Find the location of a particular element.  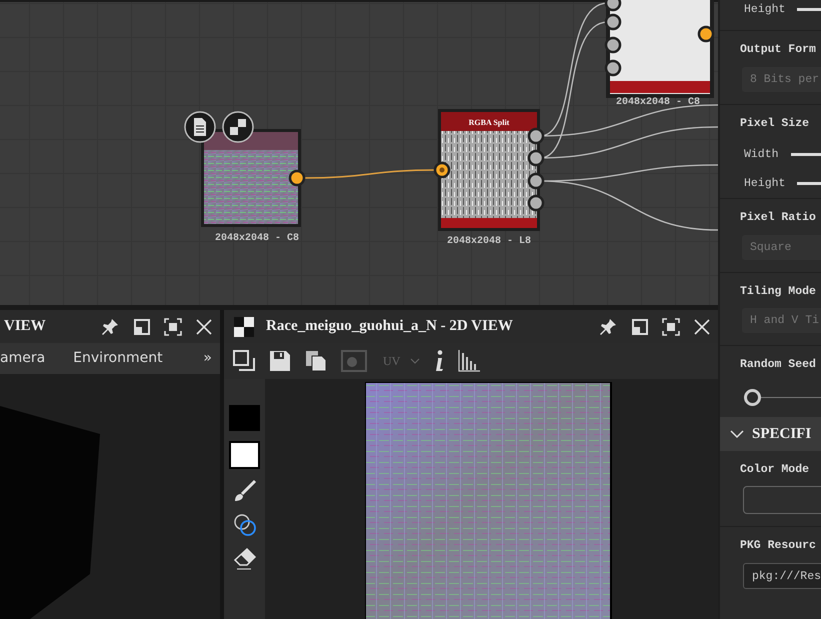

save-icon is located at coordinates (280, 361).